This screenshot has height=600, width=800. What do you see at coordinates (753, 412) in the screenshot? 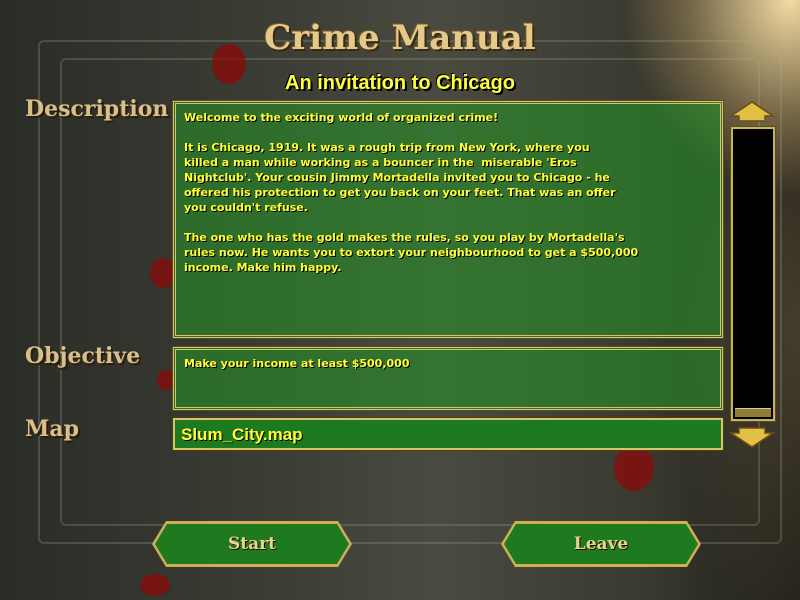
I see `scrollbar-thumb` at bounding box center [753, 412].